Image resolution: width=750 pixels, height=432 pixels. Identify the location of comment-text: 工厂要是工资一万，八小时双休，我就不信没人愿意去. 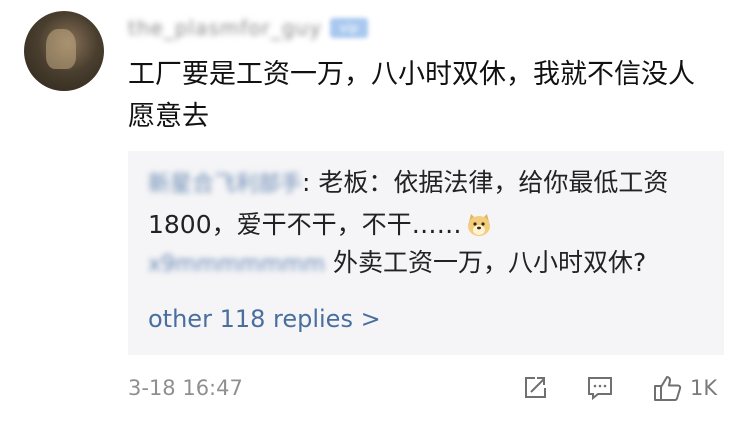
(411, 95).